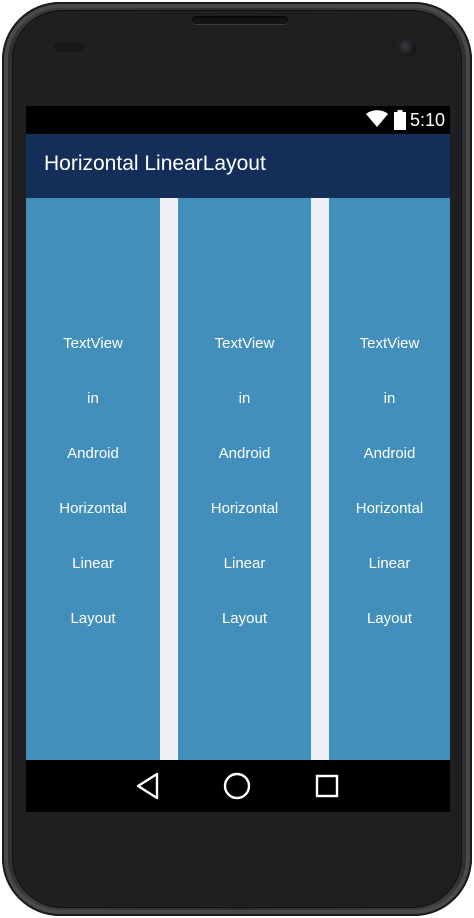  What do you see at coordinates (327, 786) in the screenshot?
I see `recents-icon` at bounding box center [327, 786].